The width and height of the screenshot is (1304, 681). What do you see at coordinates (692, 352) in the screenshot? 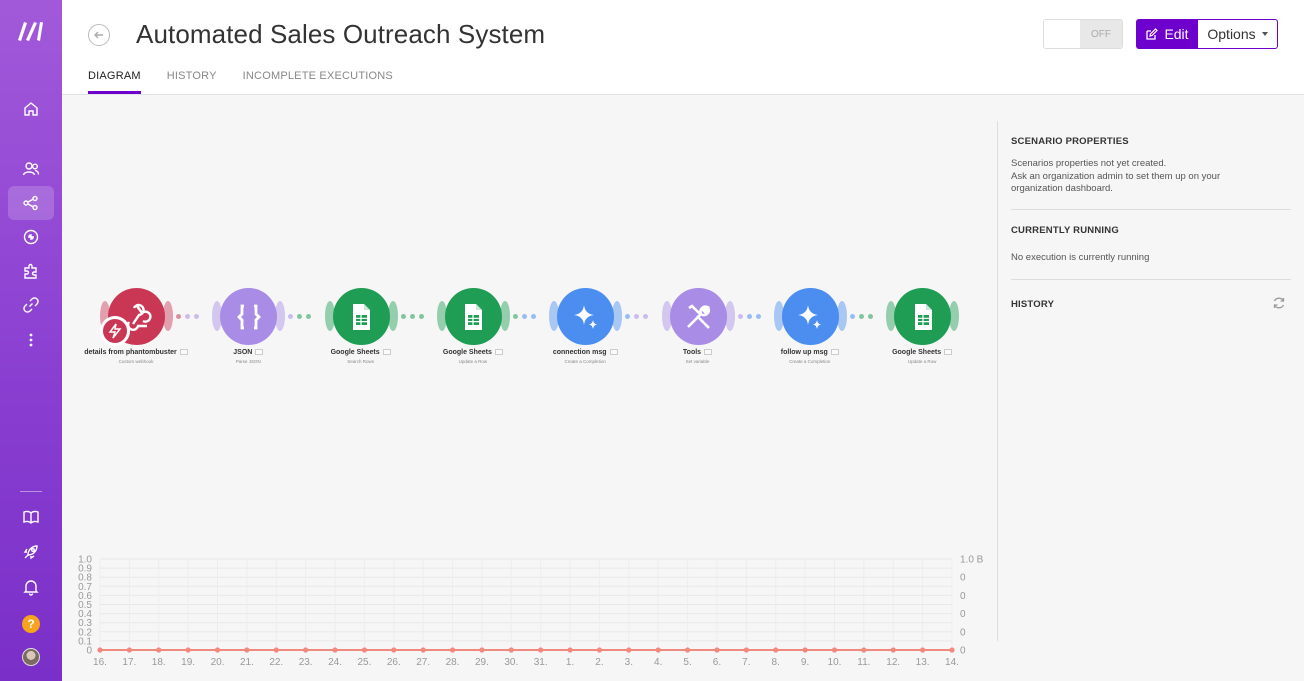
I see `module-name-text: Tools` at bounding box center [692, 352].